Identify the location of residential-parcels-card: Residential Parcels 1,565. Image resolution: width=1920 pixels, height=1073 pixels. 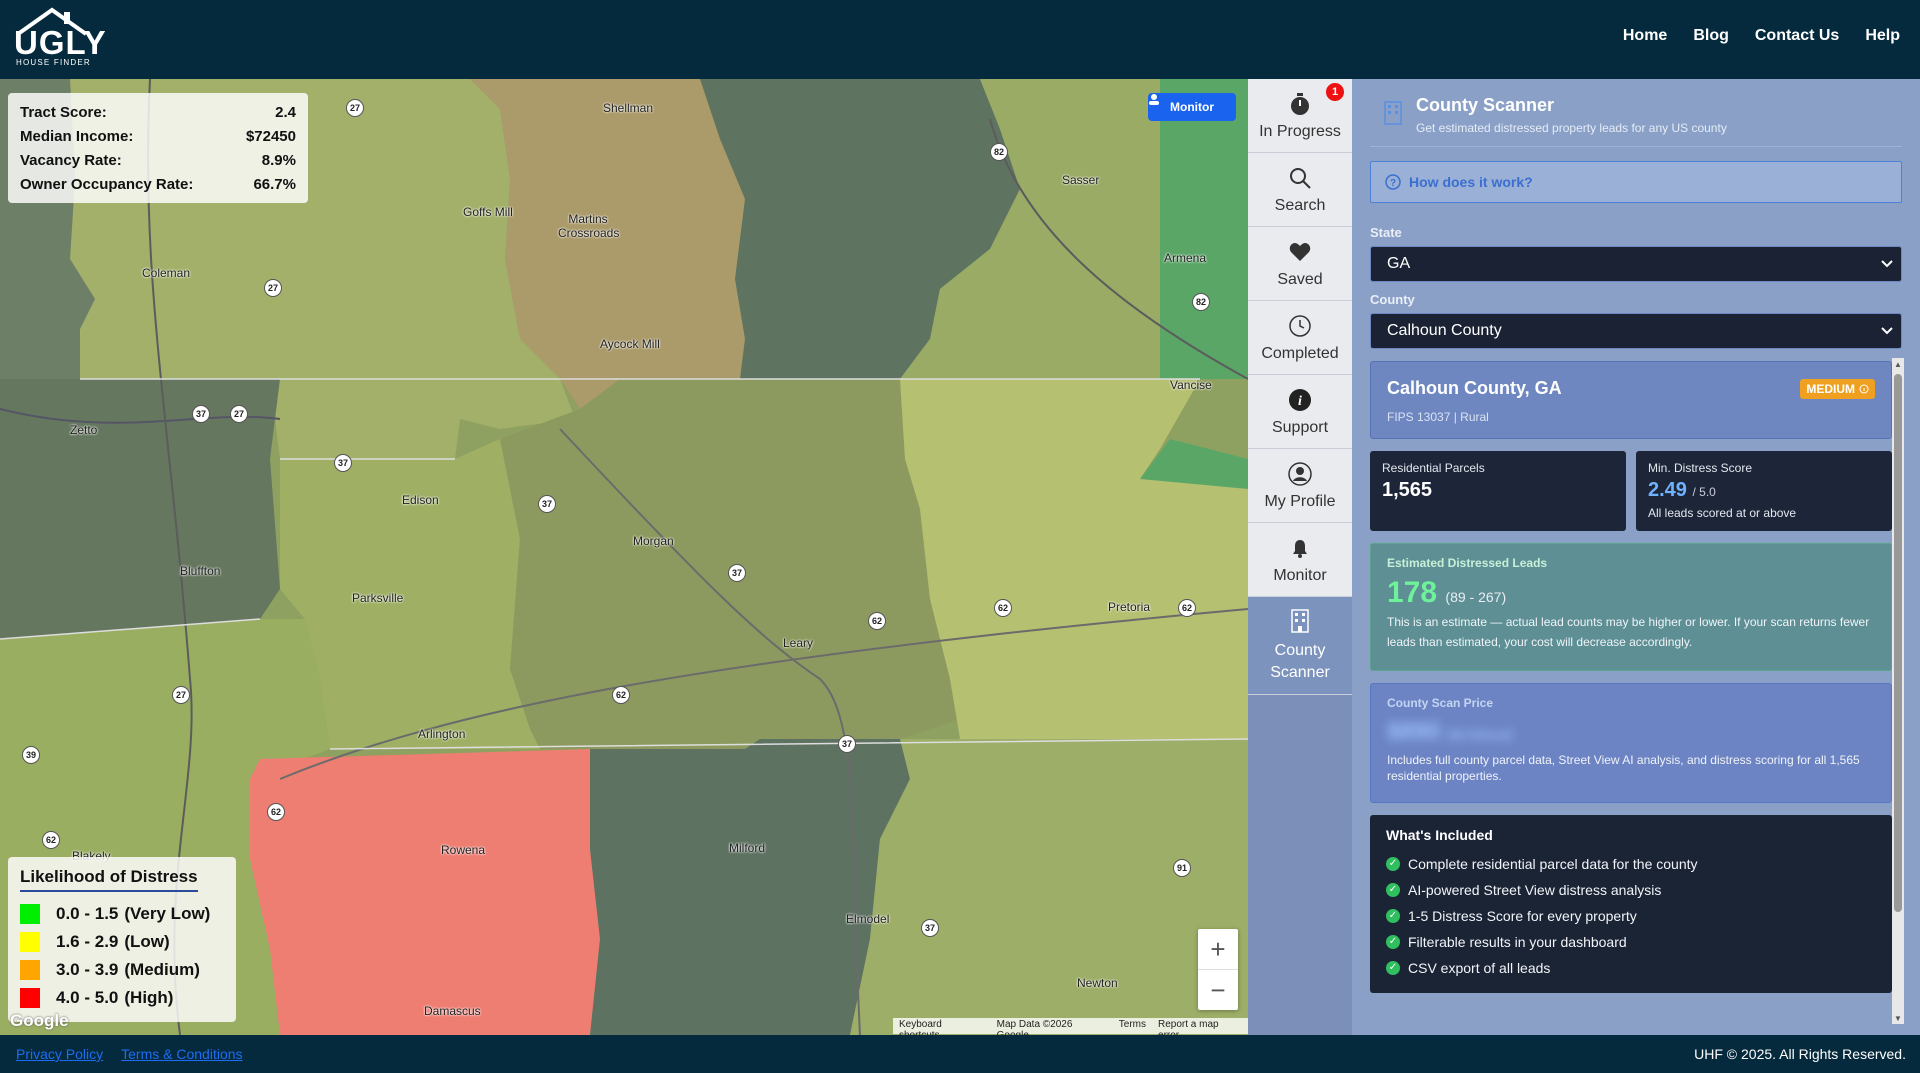
(1498, 491).